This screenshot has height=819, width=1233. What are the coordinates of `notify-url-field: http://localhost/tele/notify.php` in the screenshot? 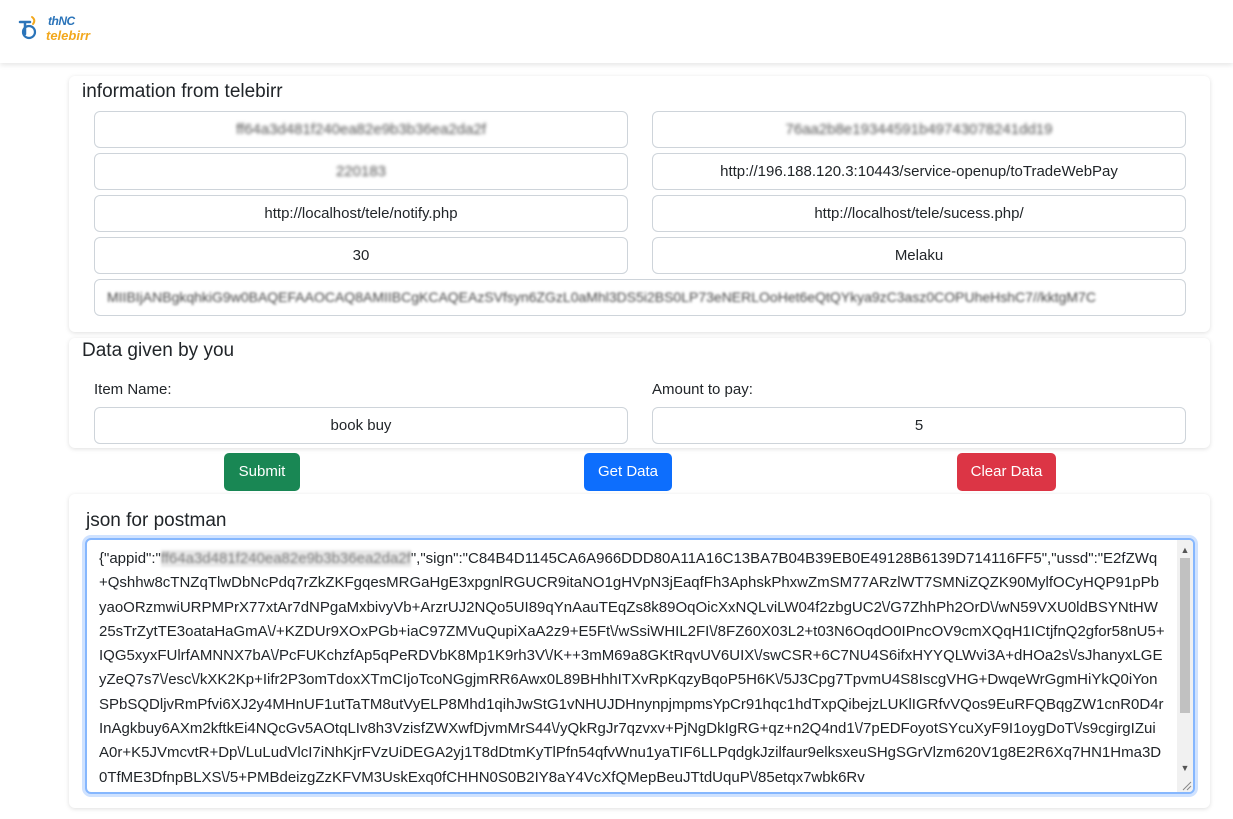 It's located at (361, 213).